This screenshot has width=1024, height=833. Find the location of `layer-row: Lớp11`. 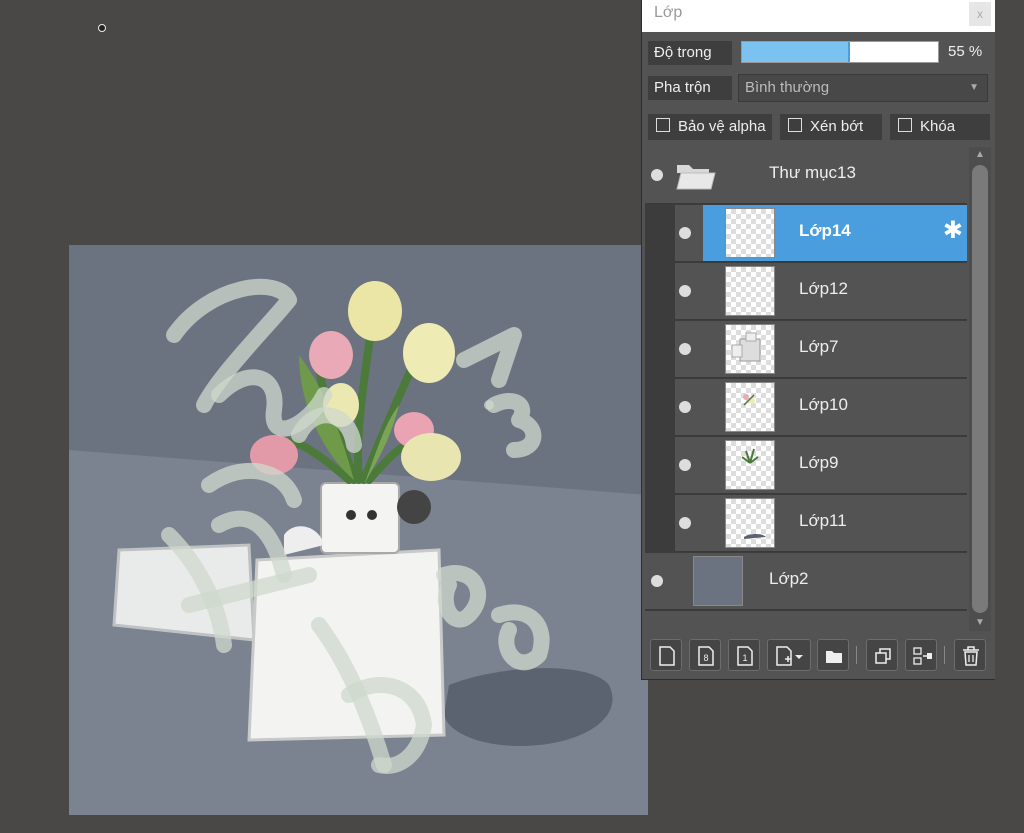

layer-row: Lớp11 is located at coordinates (821, 523).